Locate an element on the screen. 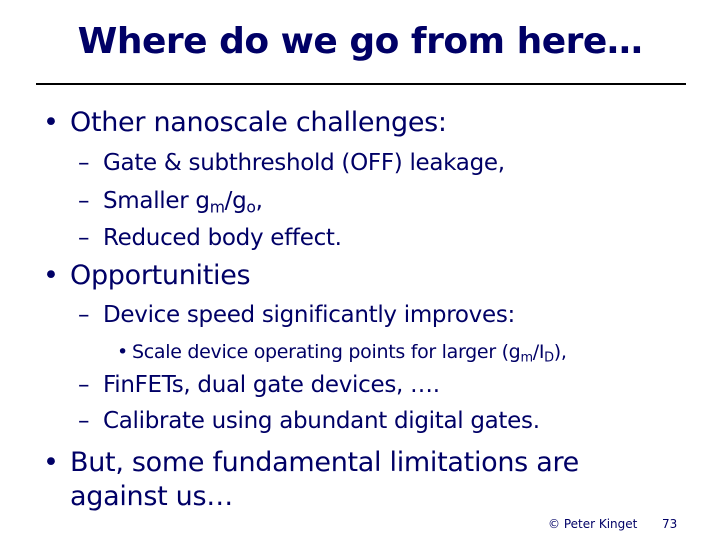 The image size is (720, 540). title-divider is located at coordinates (361, 84).